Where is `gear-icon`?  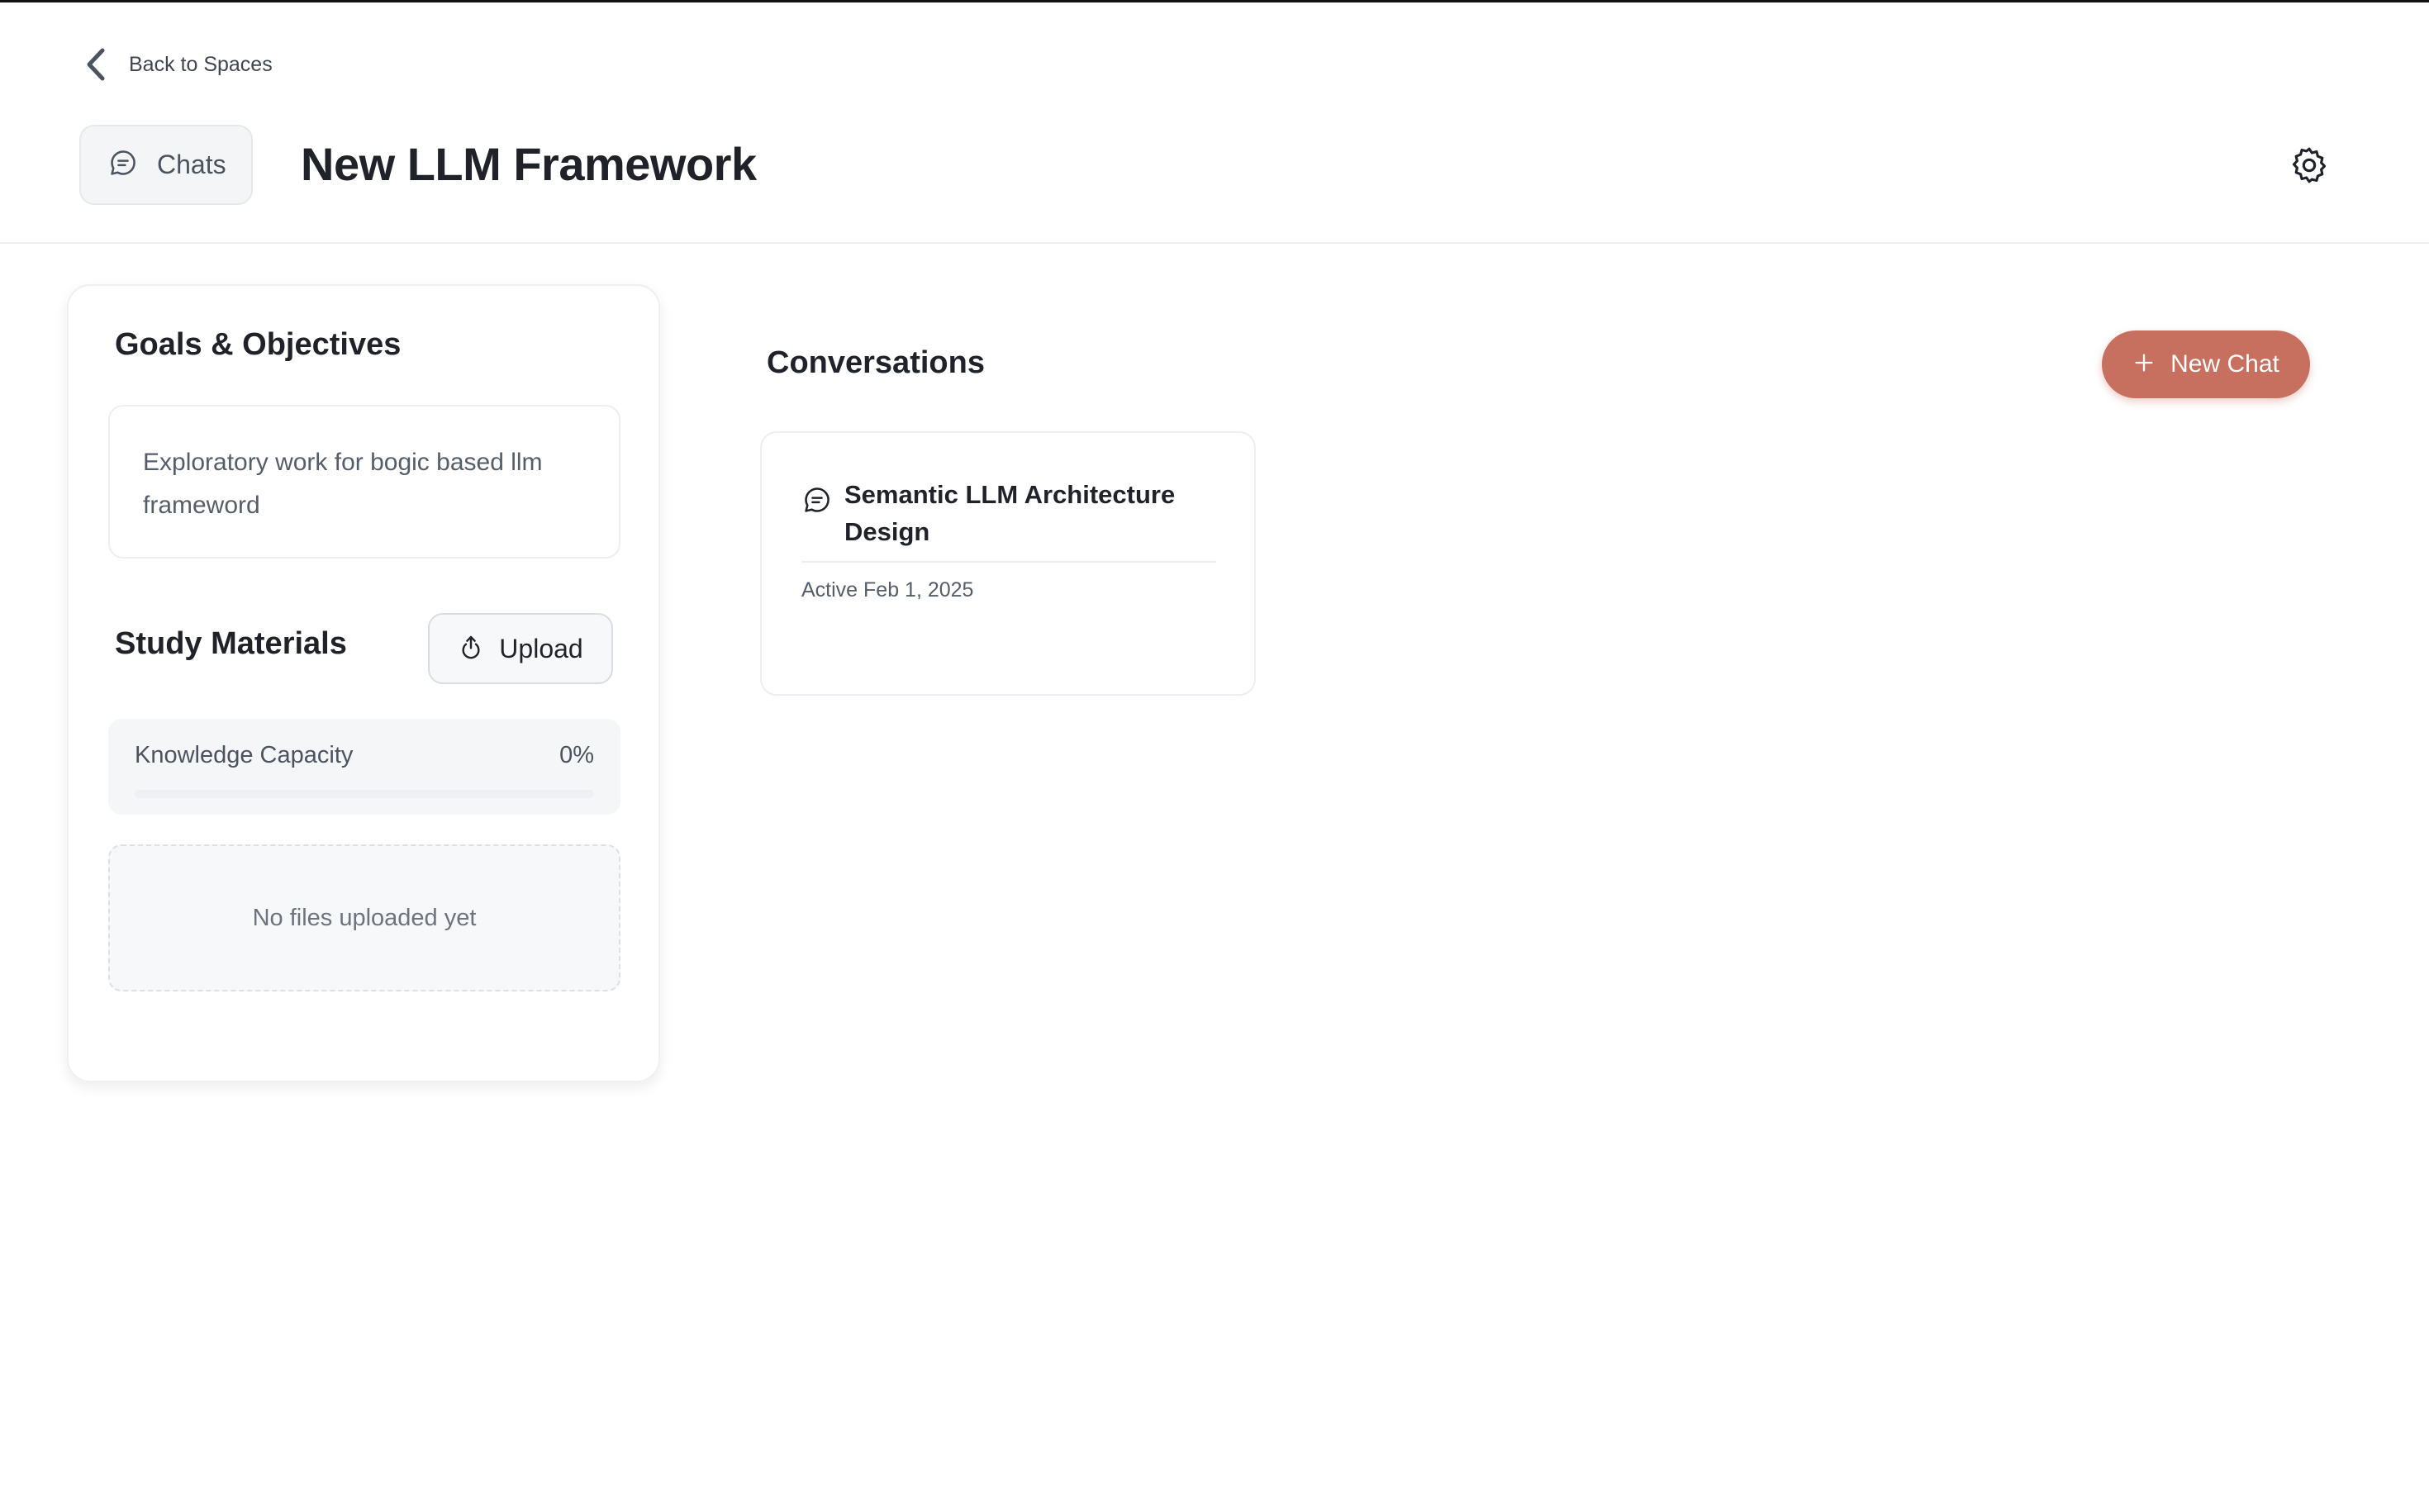
gear-icon is located at coordinates (2309, 165).